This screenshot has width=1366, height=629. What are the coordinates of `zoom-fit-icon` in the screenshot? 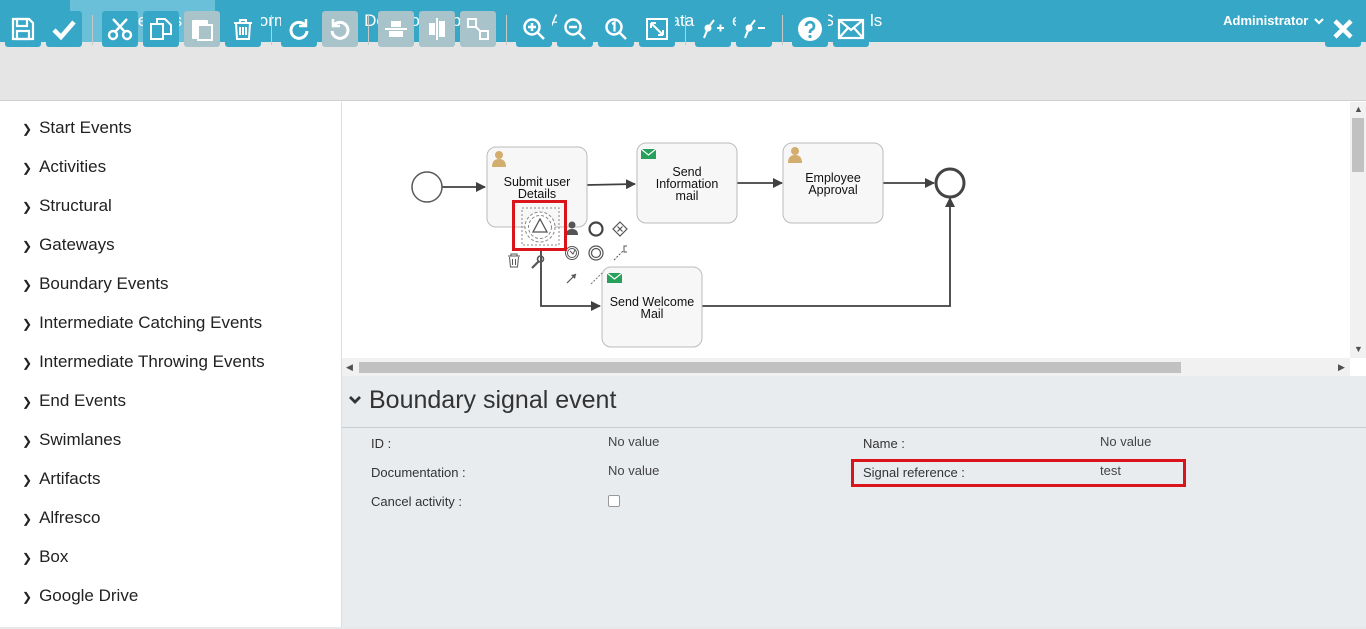 It's located at (657, 29).